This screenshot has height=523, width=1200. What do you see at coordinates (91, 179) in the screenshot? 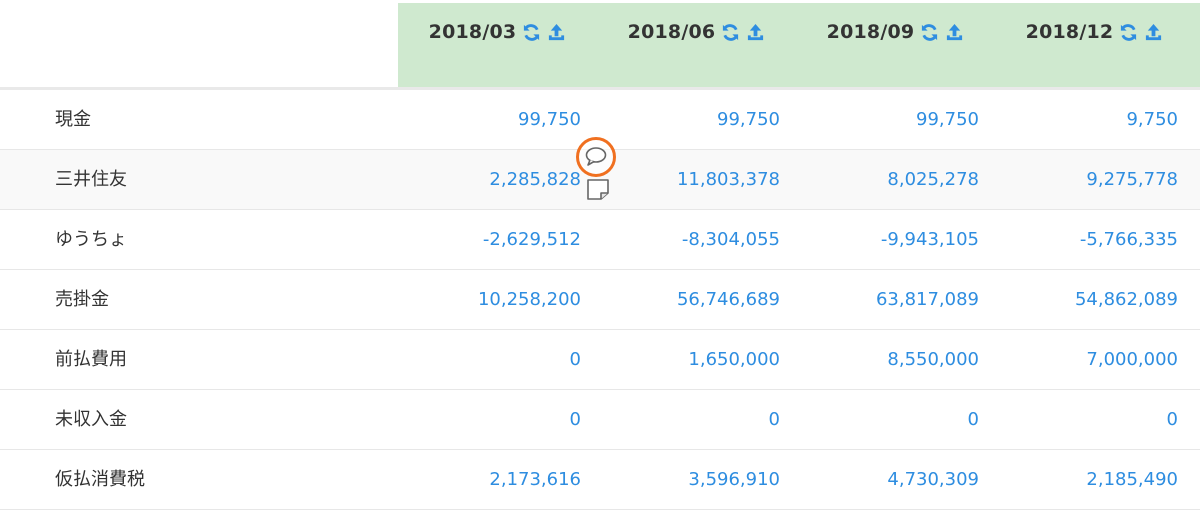
I see `row-label: 三井住友` at bounding box center [91, 179].